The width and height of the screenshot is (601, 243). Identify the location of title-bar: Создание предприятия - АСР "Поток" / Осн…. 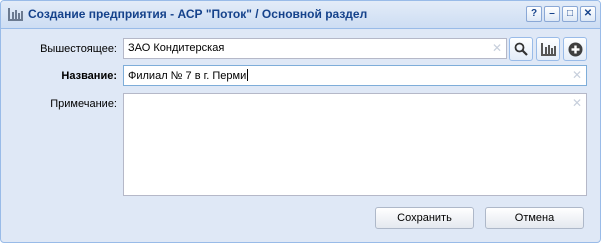
(300, 15).